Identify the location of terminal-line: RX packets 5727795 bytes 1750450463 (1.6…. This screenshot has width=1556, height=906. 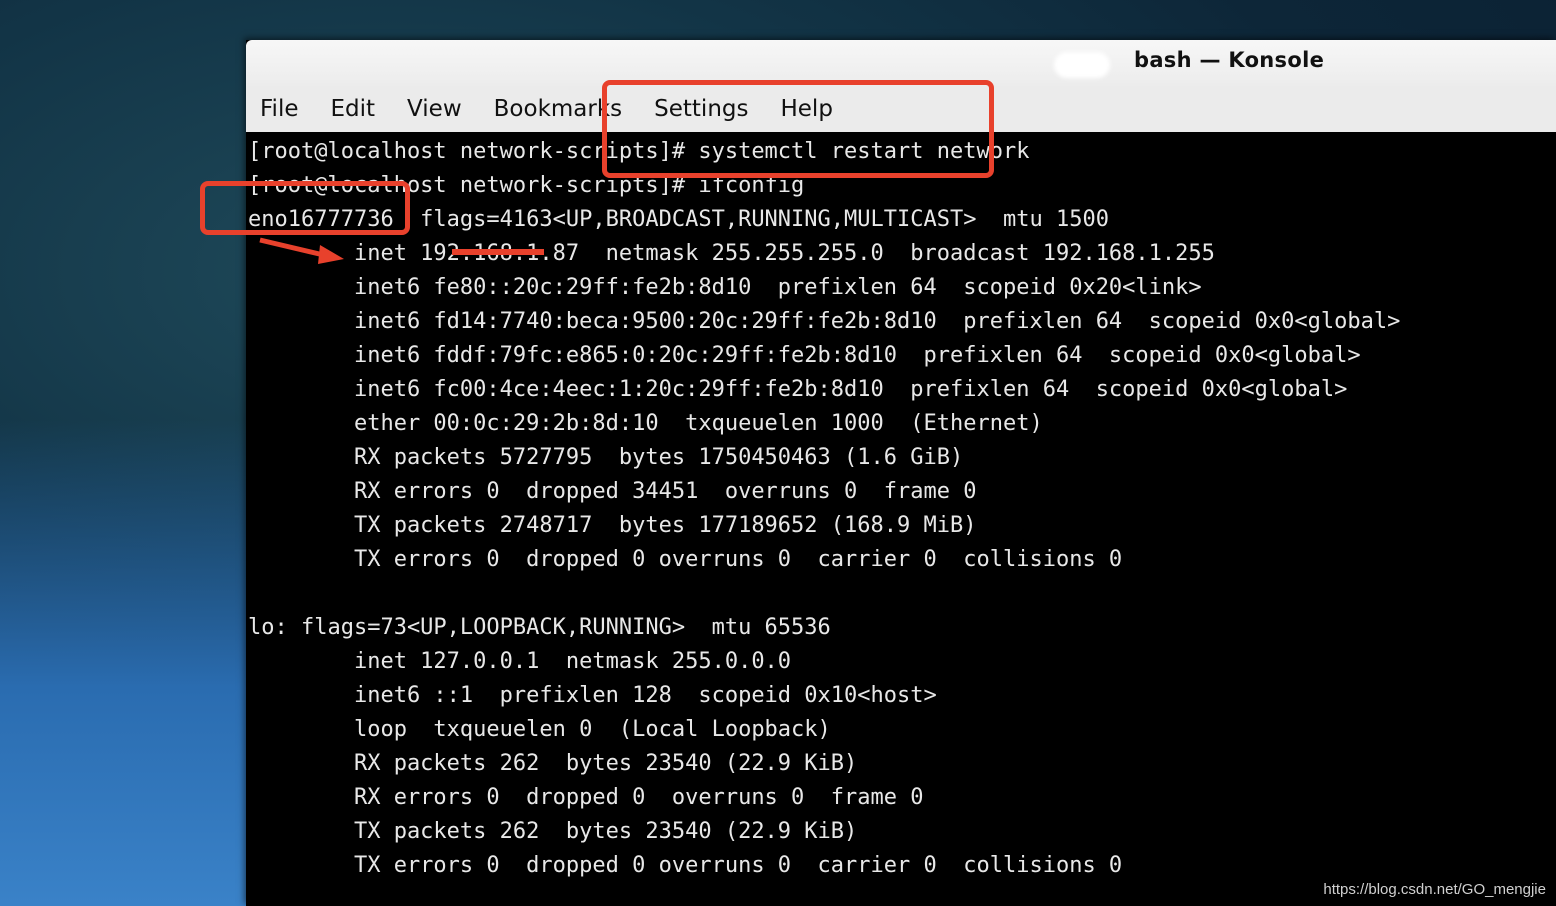
(606, 457).